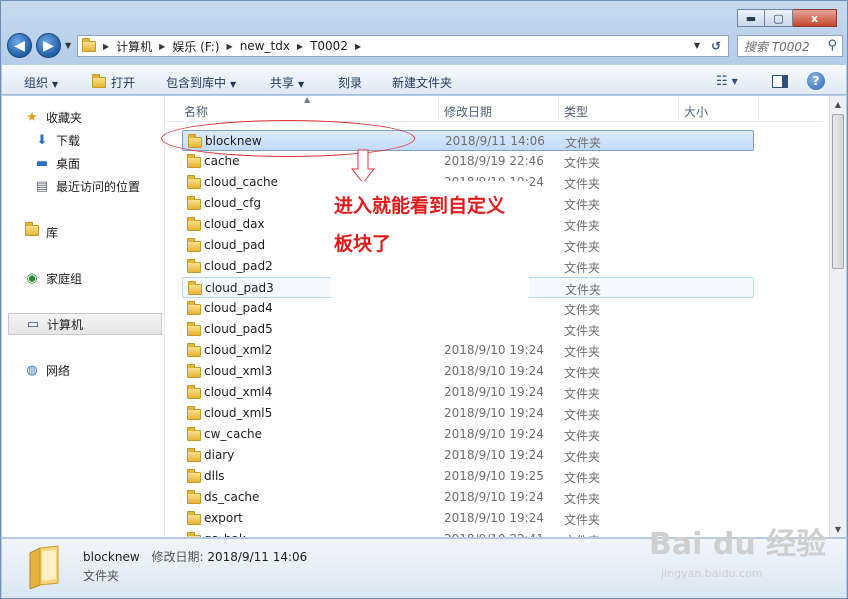  What do you see at coordinates (85, 324) in the screenshot?
I see `sidebar-item-computer: ▭ 计算机` at bounding box center [85, 324].